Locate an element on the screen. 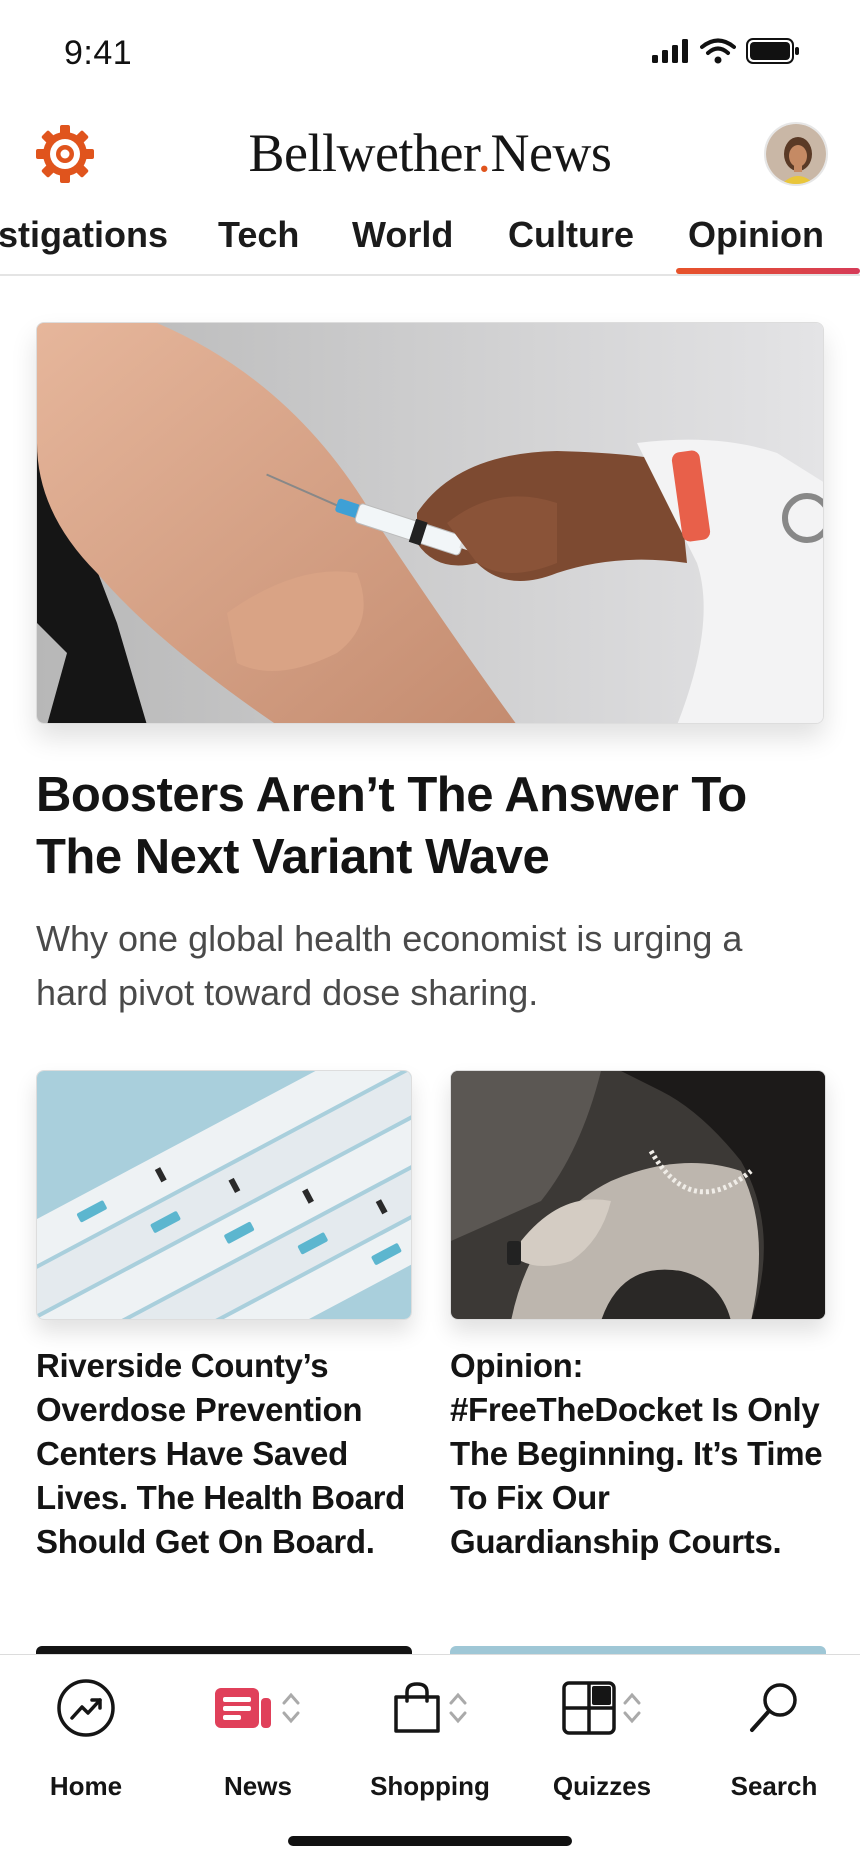  tabbar-item-news: News is located at coordinates (258, 1743).